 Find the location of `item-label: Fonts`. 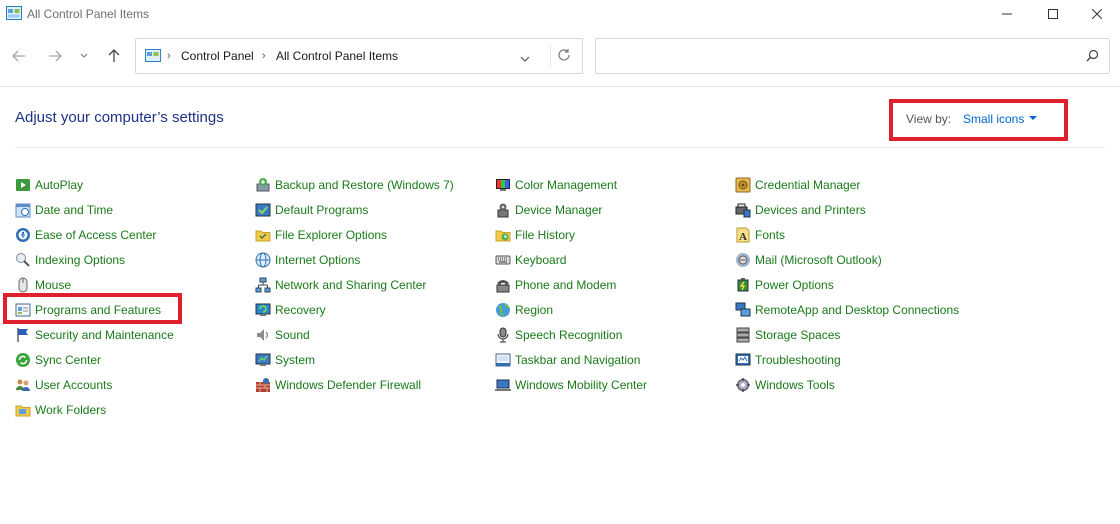

item-label: Fonts is located at coordinates (770, 235).